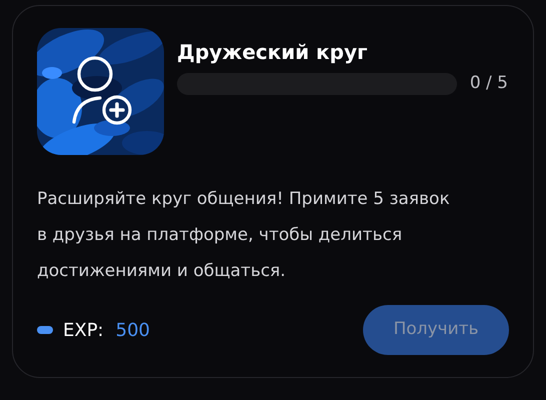 The width and height of the screenshot is (546, 400). What do you see at coordinates (83, 330) in the screenshot?
I see `reward-label: EXP:` at bounding box center [83, 330].